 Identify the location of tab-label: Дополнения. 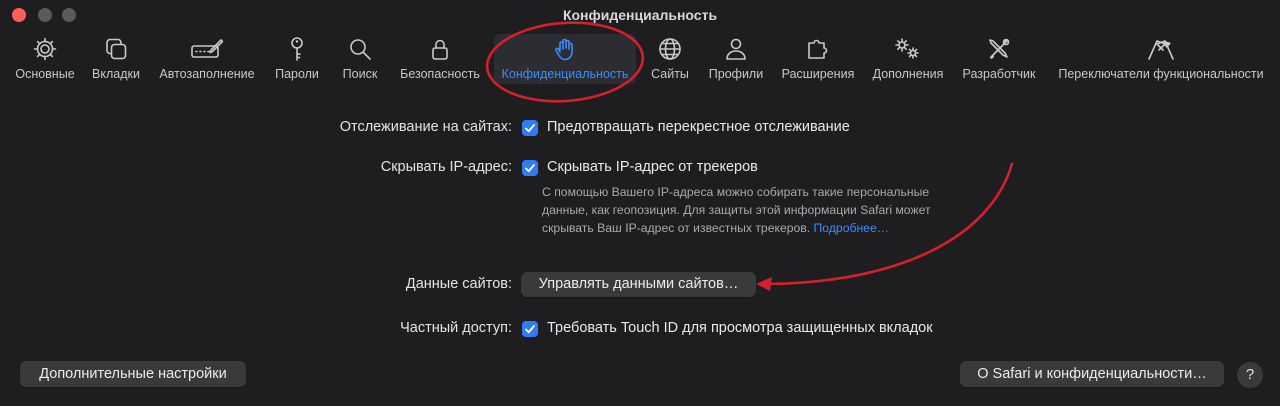
(908, 74).